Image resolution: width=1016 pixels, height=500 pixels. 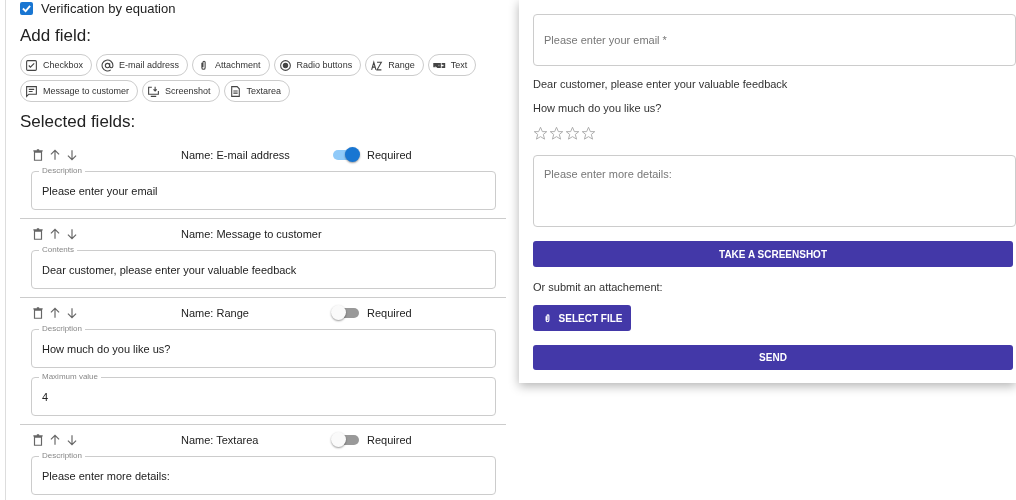 What do you see at coordinates (598, 108) in the screenshot?
I see `question-text: How much do you like us?` at bounding box center [598, 108].